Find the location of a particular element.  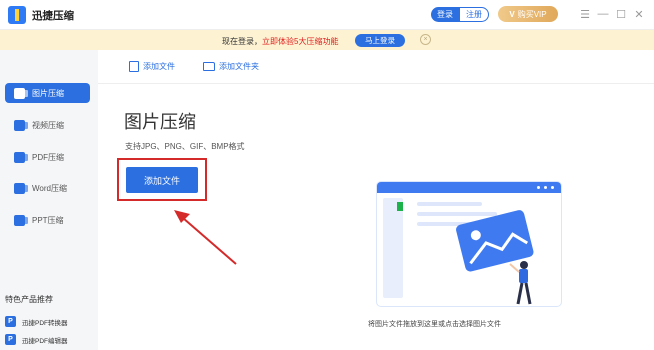

drop-zone-illustration is located at coordinates (469, 244).